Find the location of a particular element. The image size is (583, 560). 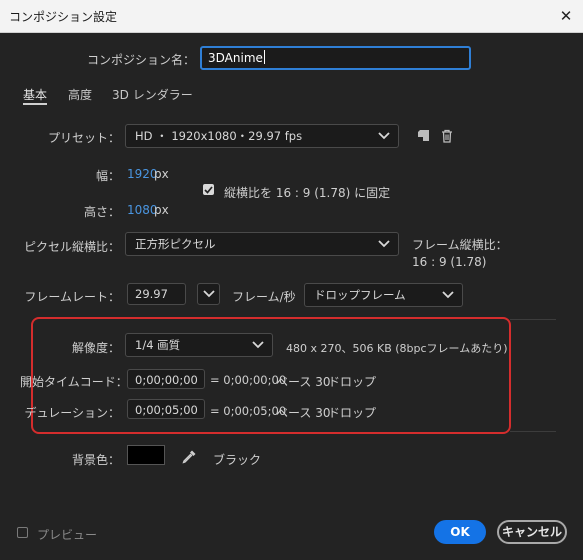

comp-name-input: 3DAnime is located at coordinates (335, 58).